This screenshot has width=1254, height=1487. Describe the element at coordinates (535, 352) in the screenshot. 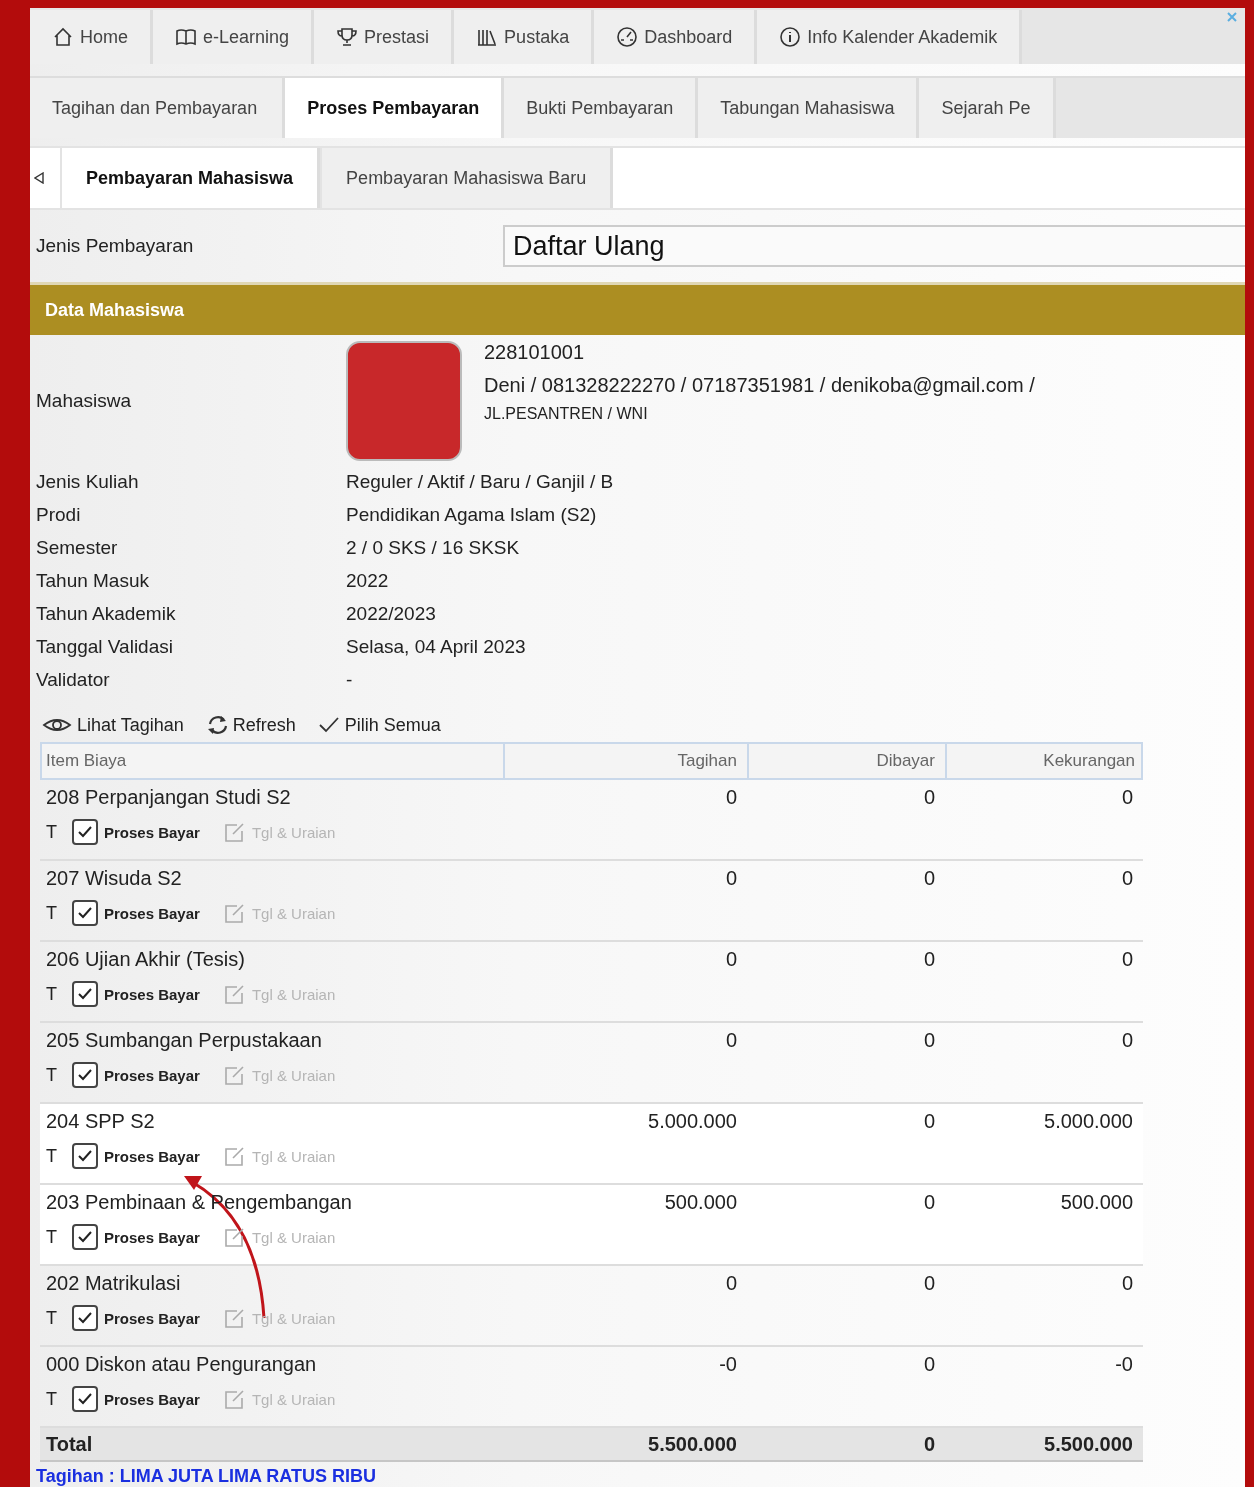

I see `student-id: 228101001` at that location.